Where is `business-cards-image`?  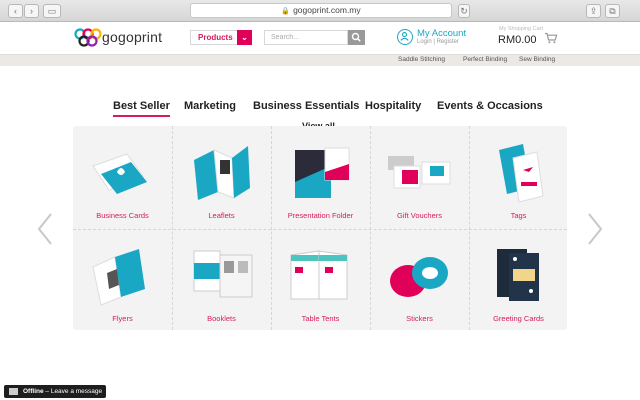 business-cards-image is located at coordinates (119, 173).